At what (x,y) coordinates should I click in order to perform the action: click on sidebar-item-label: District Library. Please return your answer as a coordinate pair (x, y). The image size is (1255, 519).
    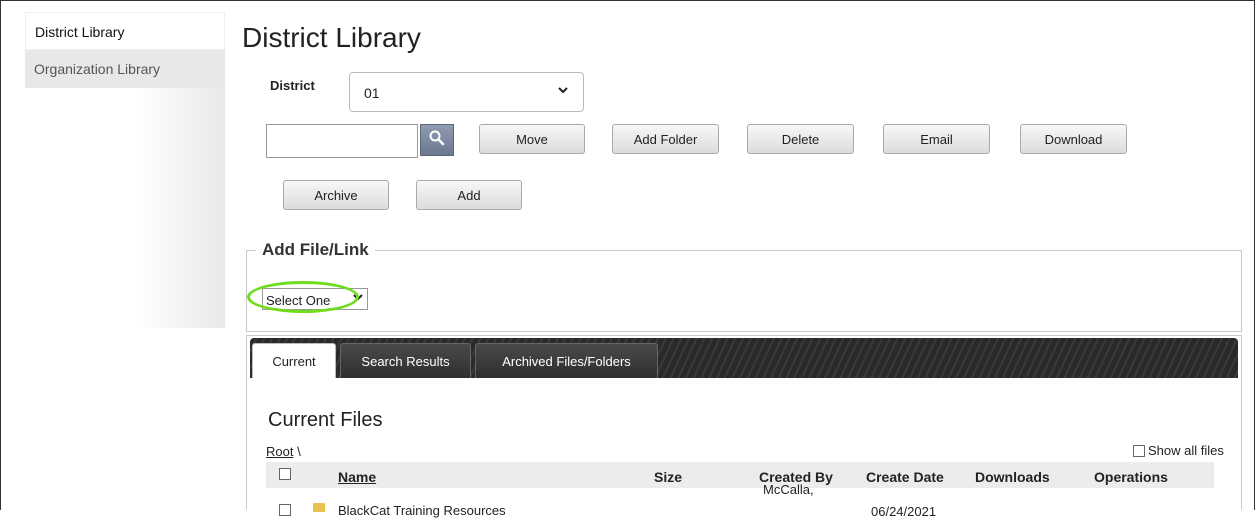
    Looking at the image, I should click on (80, 32).